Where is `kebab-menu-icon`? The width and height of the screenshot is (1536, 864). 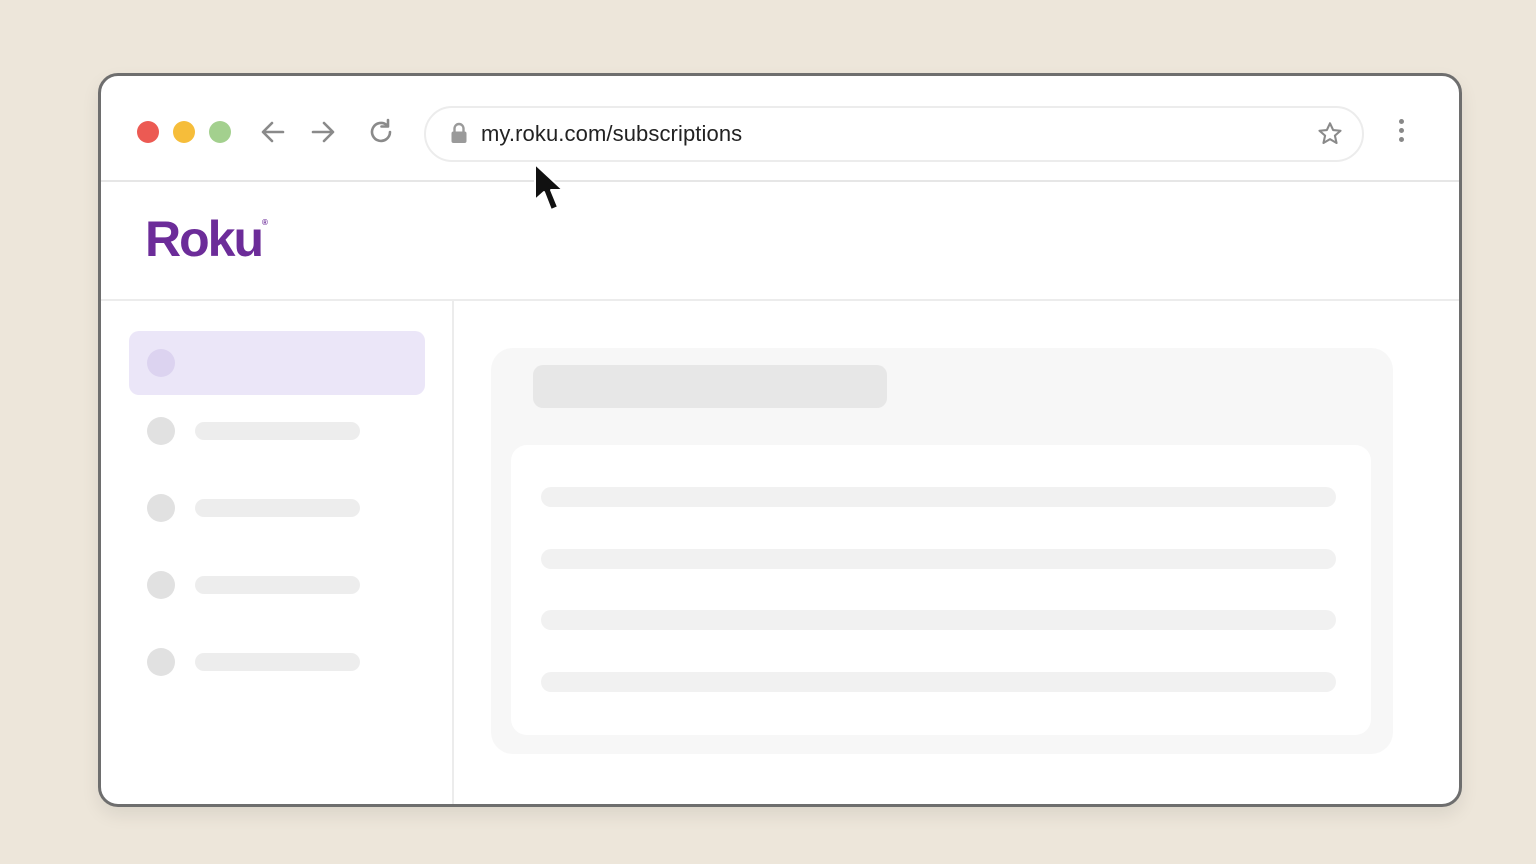 kebab-menu-icon is located at coordinates (1401, 131).